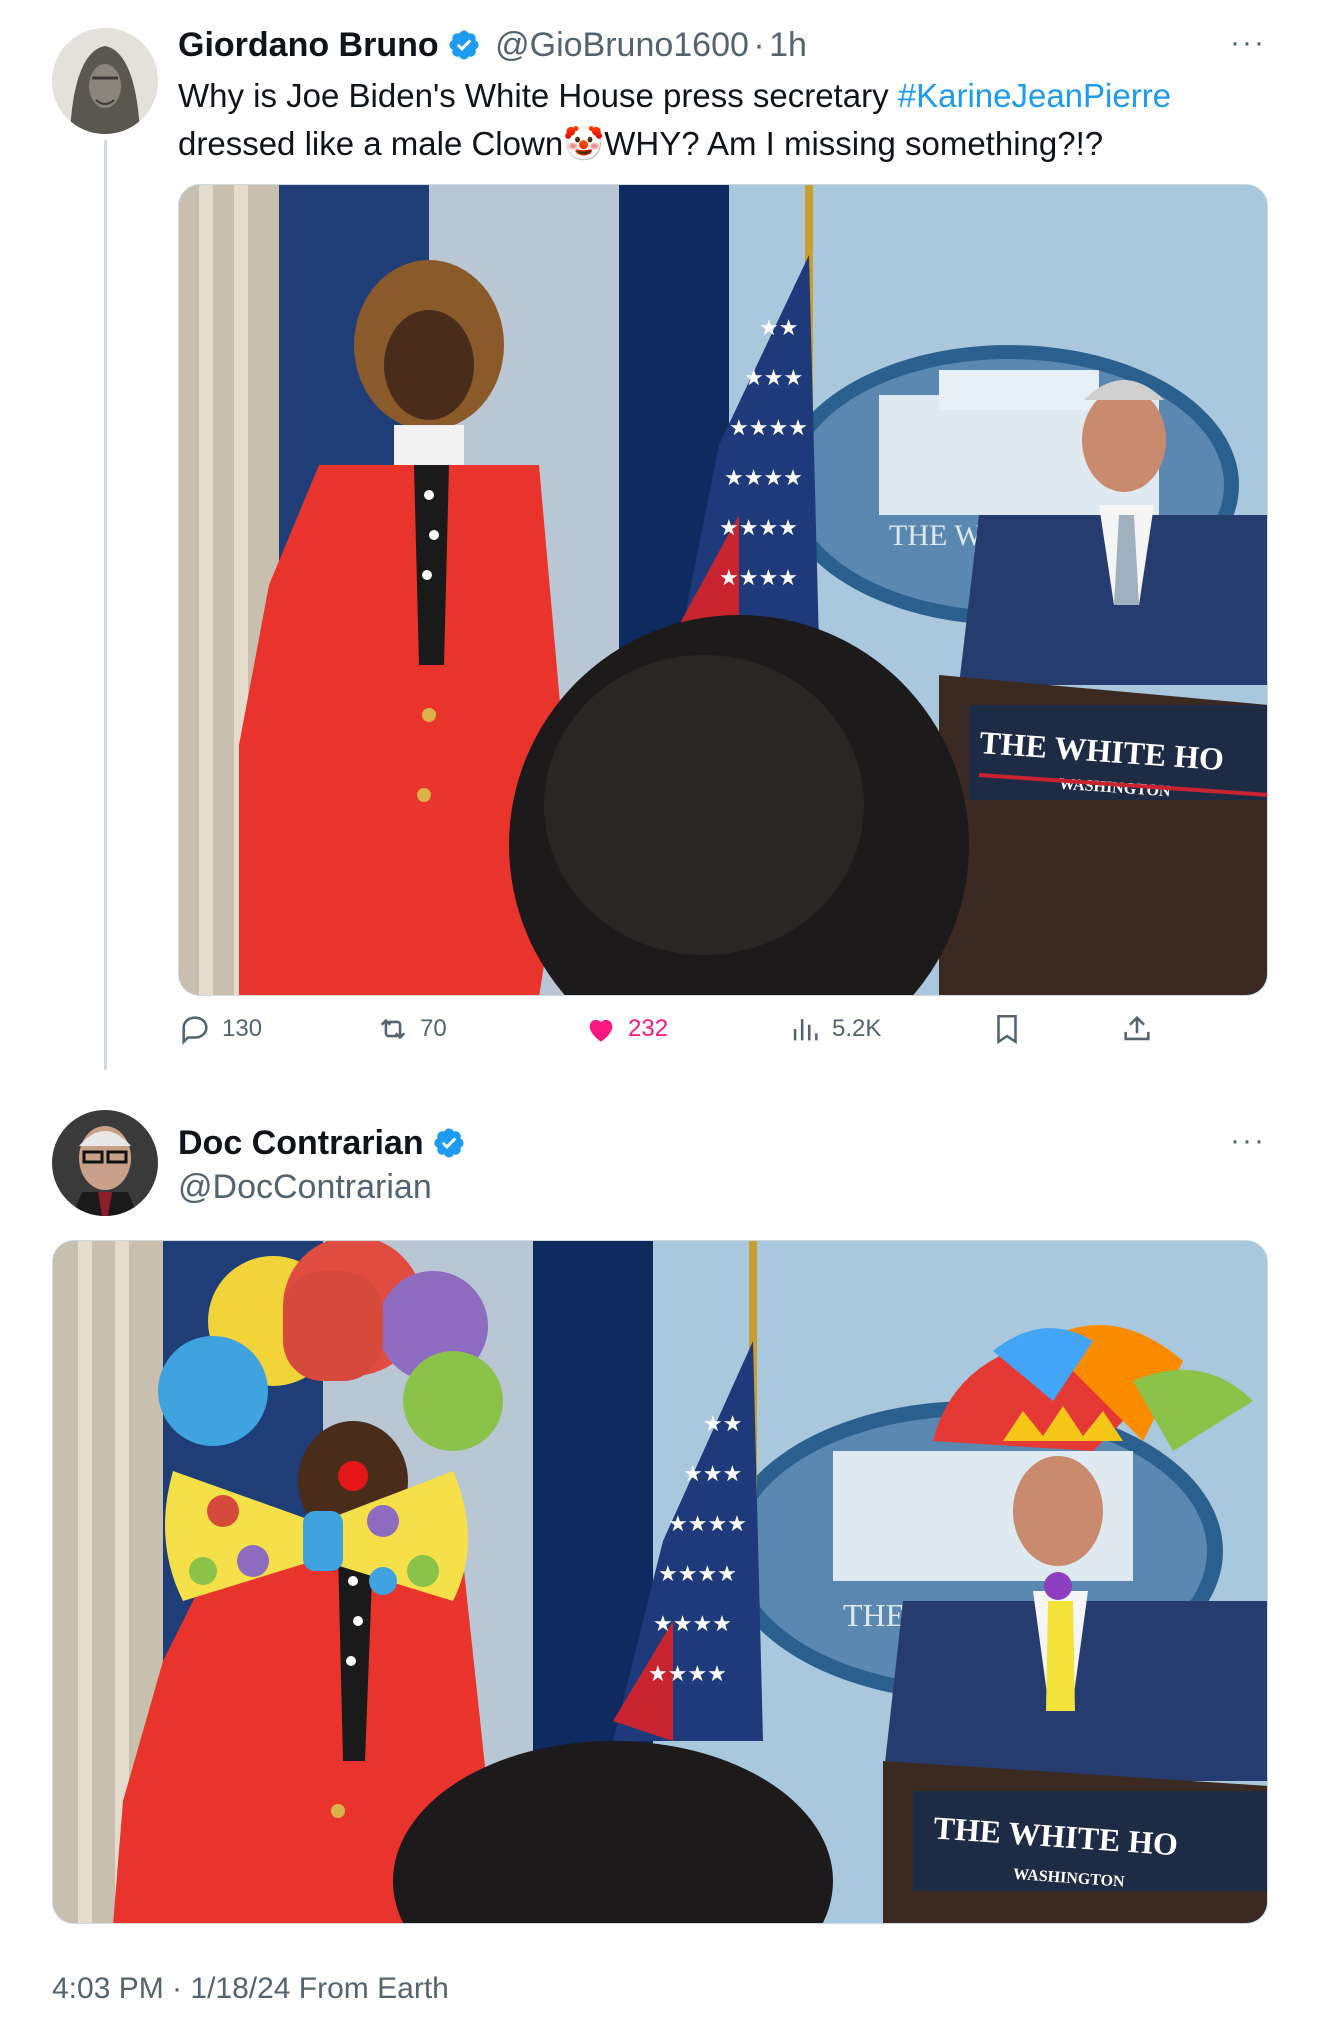 This screenshot has height=2037, width=1330. I want to click on tweet2-author-name: Doc Contrarian, so click(301, 1143).